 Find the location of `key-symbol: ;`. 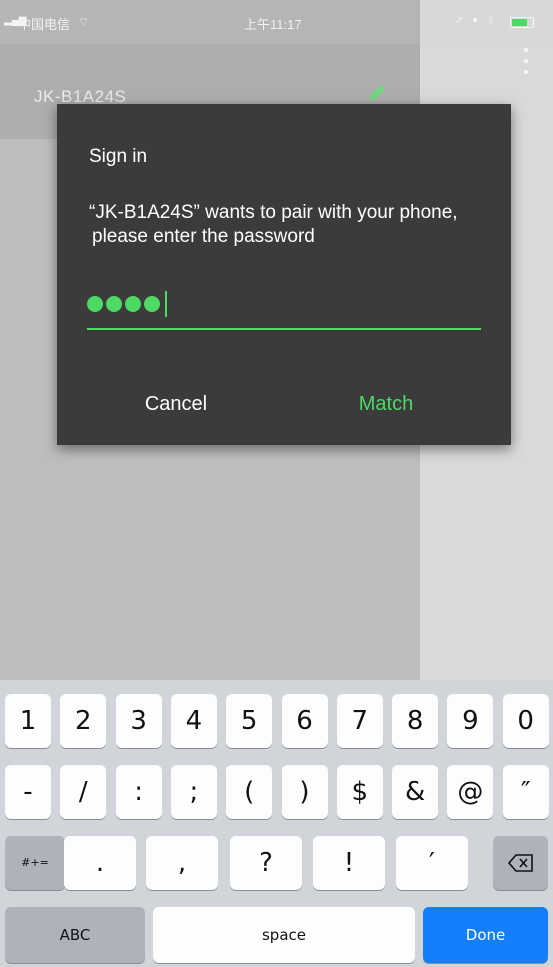

key-symbol: ; is located at coordinates (193, 792).